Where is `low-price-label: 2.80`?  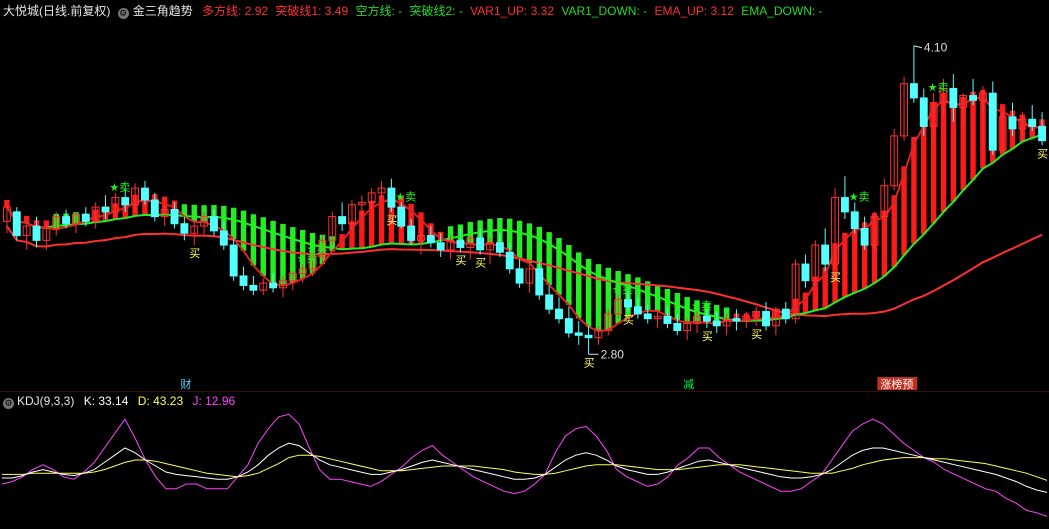
low-price-label: 2.80 is located at coordinates (613, 354).